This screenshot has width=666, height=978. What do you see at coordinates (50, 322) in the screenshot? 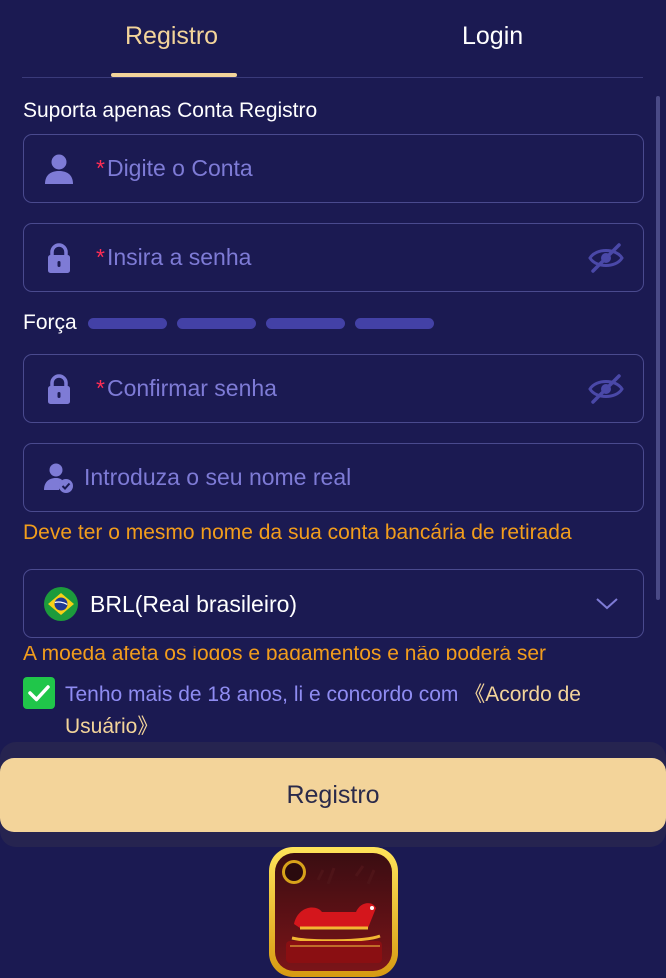
I see `strength-label: Força` at bounding box center [50, 322].